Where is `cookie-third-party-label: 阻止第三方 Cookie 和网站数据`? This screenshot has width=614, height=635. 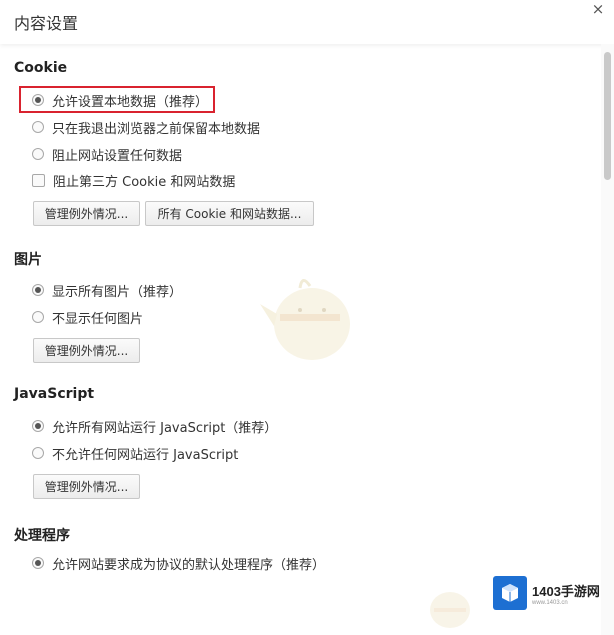 cookie-third-party-label: 阻止第三方 Cookie 和网站数据 is located at coordinates (144, 182).